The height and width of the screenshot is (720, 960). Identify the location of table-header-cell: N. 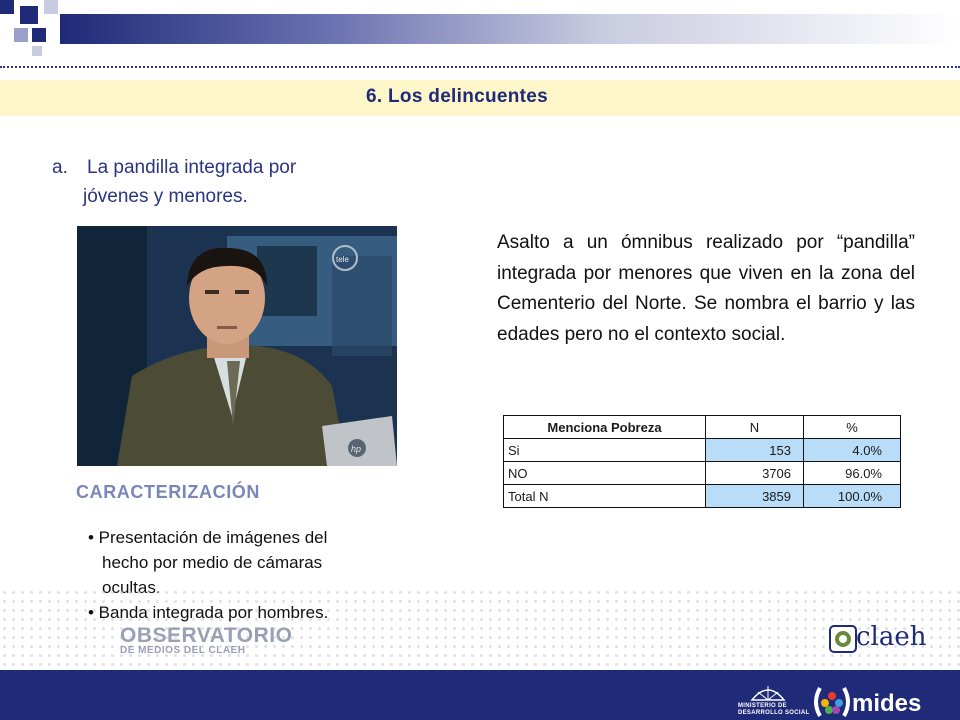
(754, 427).